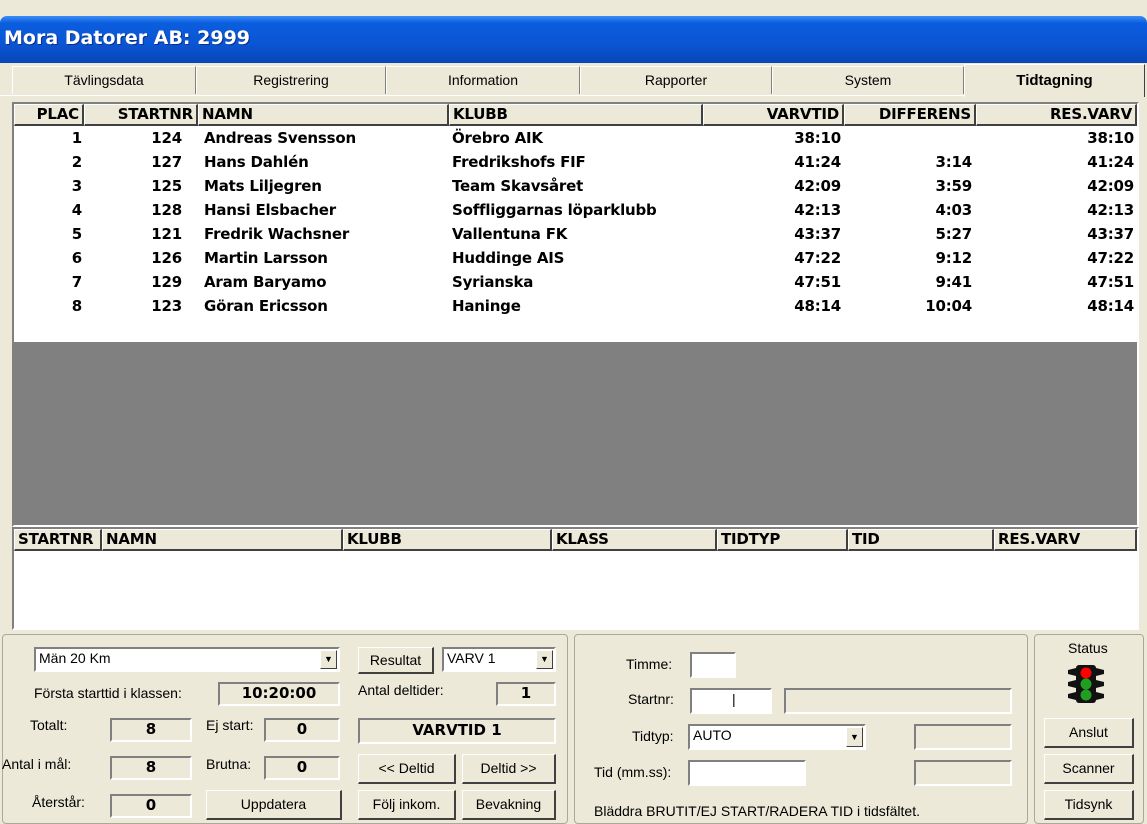  Describe the element at coordinates (817, 282) in the screenshot. I see `varvtid-cell: 47:51` at that location.